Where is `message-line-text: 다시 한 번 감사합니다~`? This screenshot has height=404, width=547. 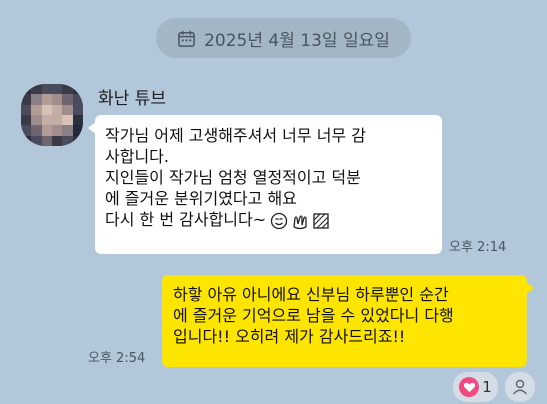
message-line-text: 다시 한 번 감사합니다~ is located at coordinates (186, 219).